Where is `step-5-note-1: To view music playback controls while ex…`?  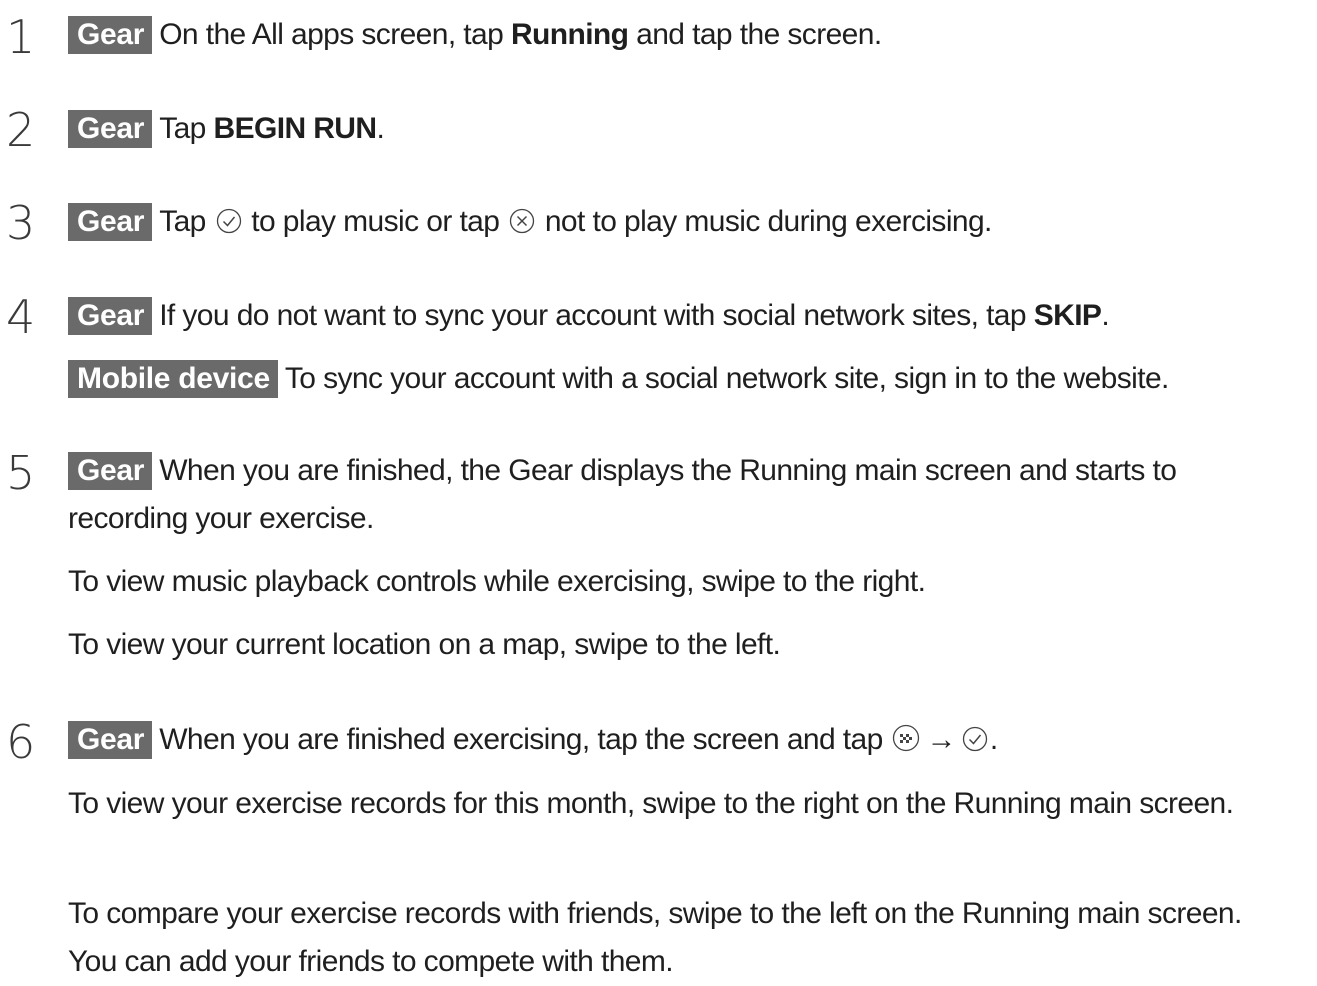 step-5-note-1: To view music playback controls while ex… is located at coordinates (497, 581).